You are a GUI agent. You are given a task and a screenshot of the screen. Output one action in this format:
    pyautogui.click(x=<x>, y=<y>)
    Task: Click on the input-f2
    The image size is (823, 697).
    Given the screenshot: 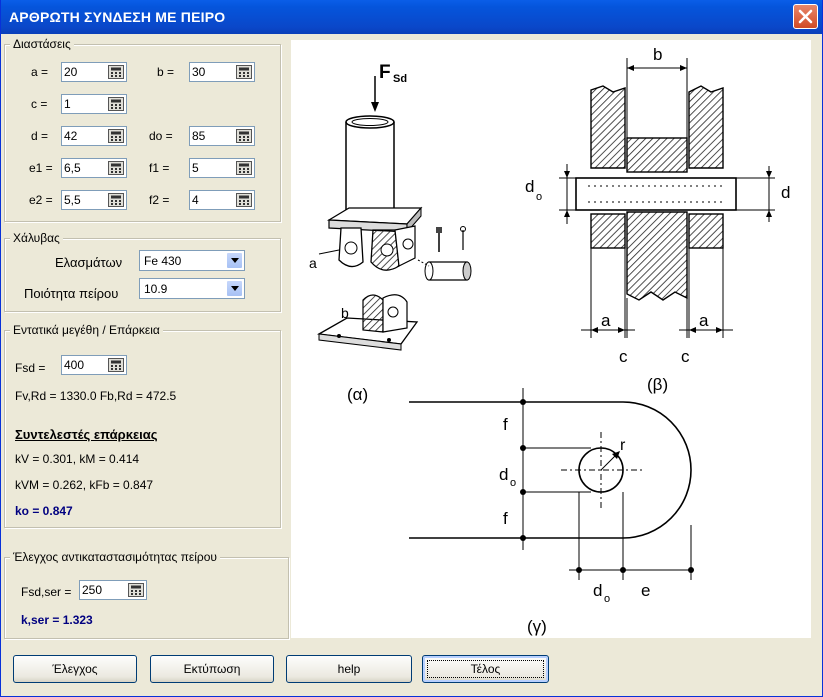 What is the action you would take?
    pyautogui.click(x=222, y=200)
    